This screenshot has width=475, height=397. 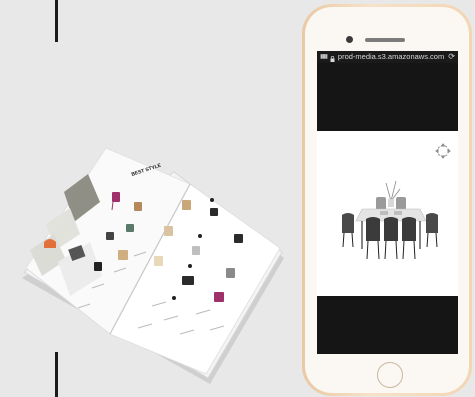 What do you see at coordinates (332, 58) in the screenshot?
I see `lock-icon` at bounding box center [332, 58].